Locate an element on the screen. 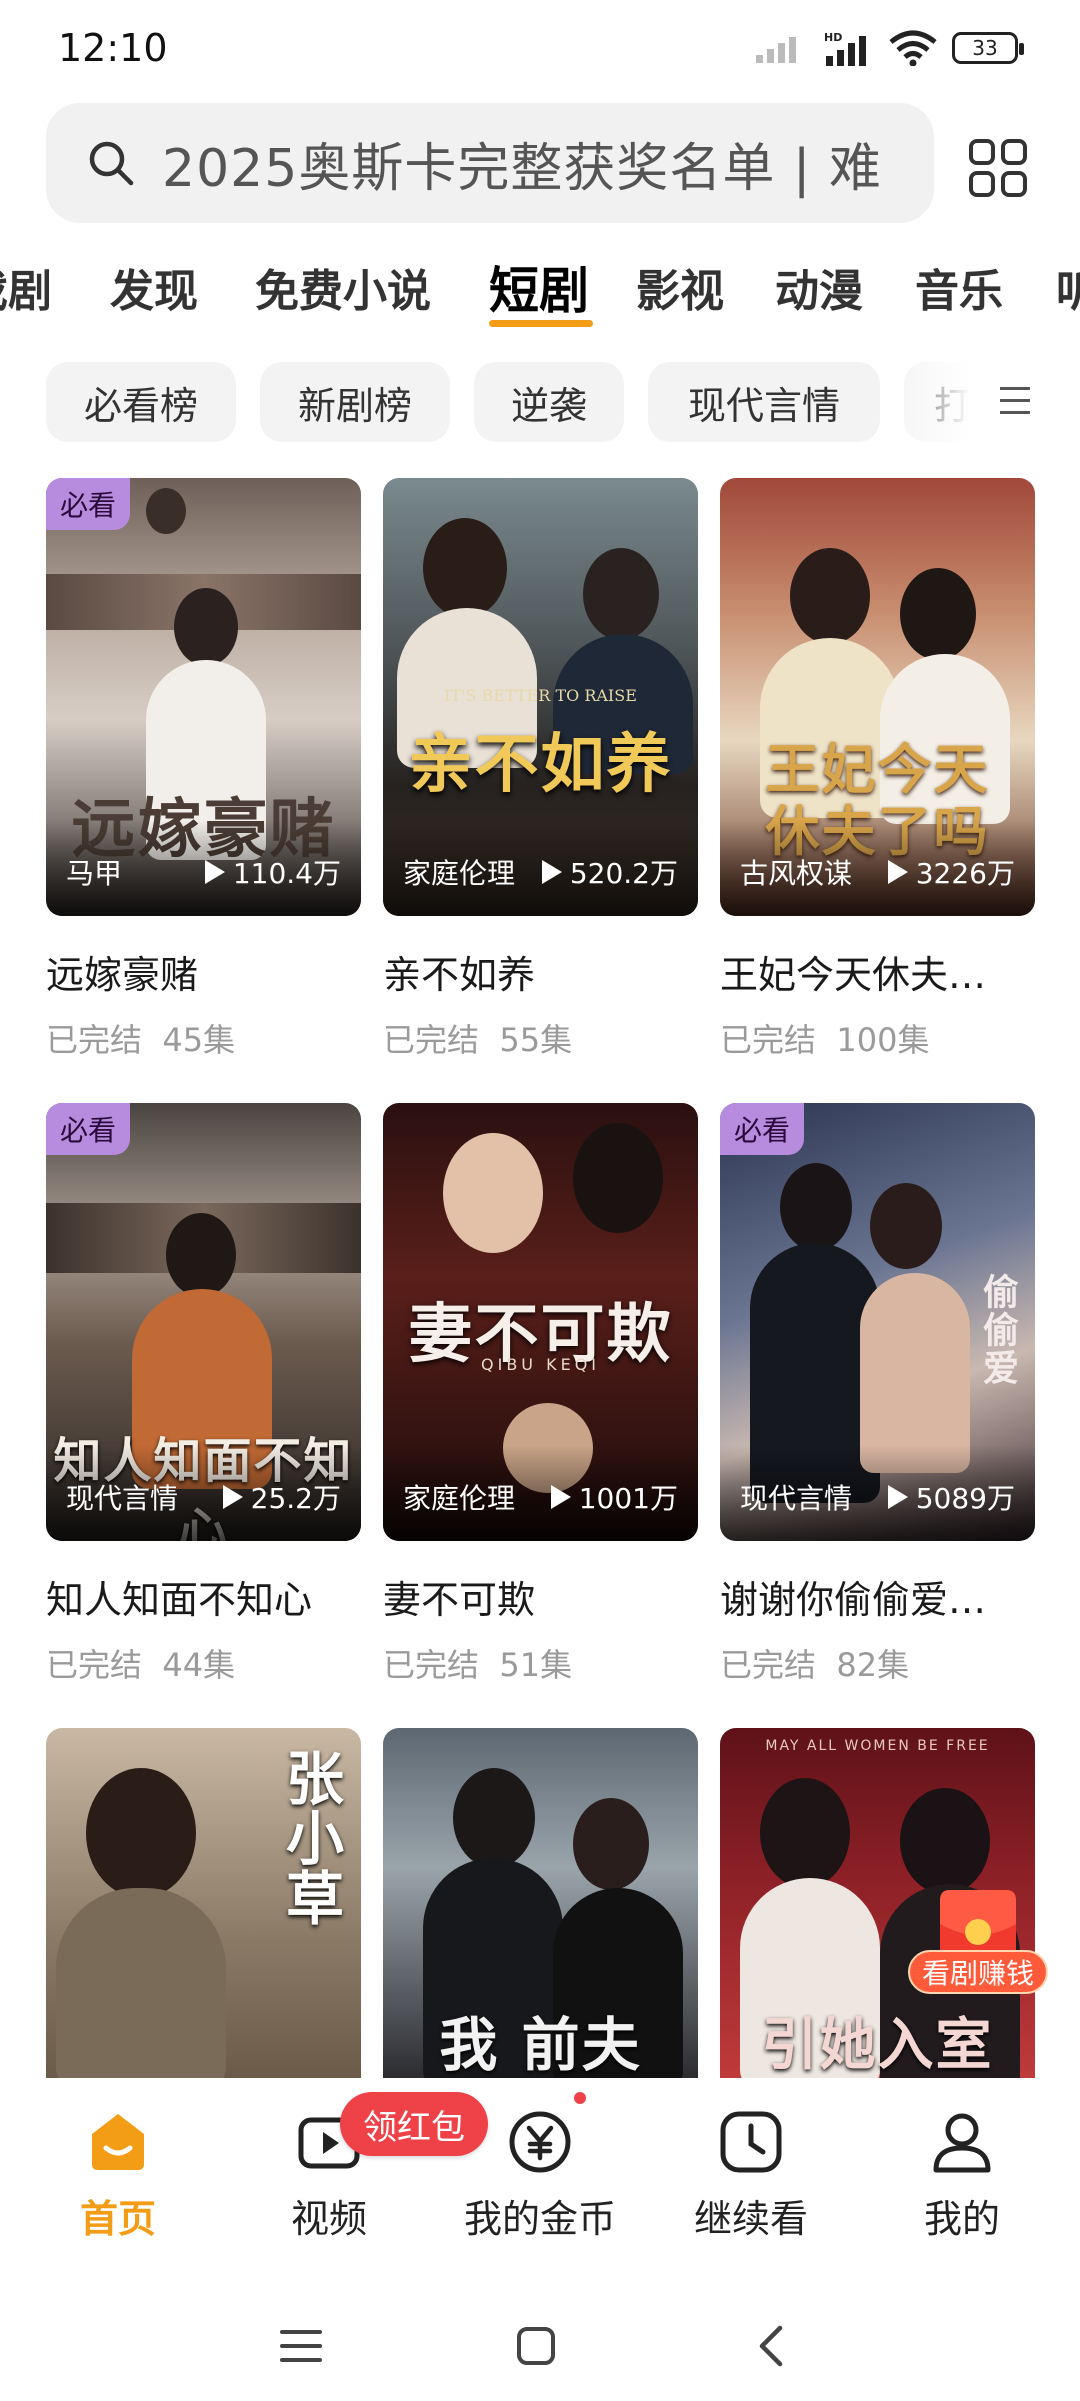 The width and height of the screenshot is (1080, 2401). battery-indicator: 33 is located at coordinates (988, 48).